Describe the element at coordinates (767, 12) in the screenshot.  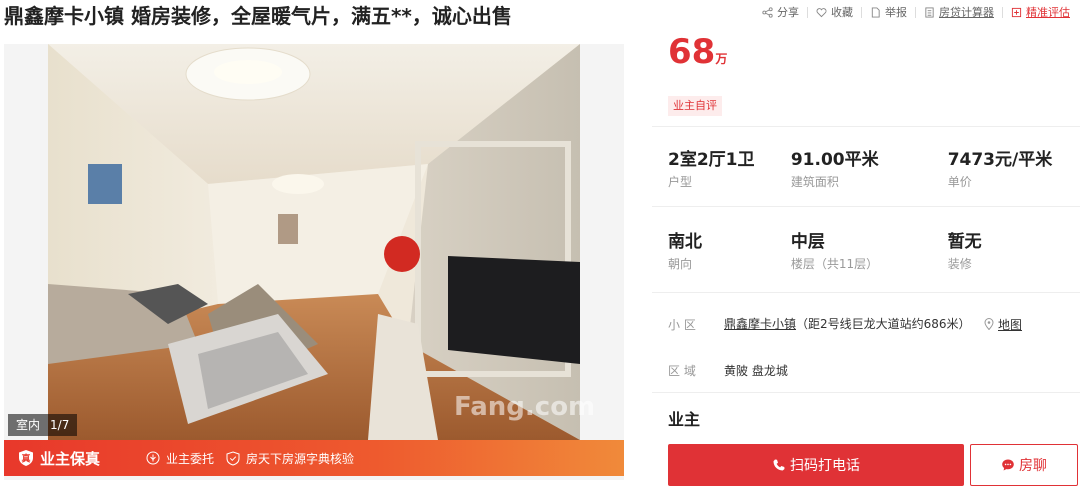
I see `share-icon` at that location.